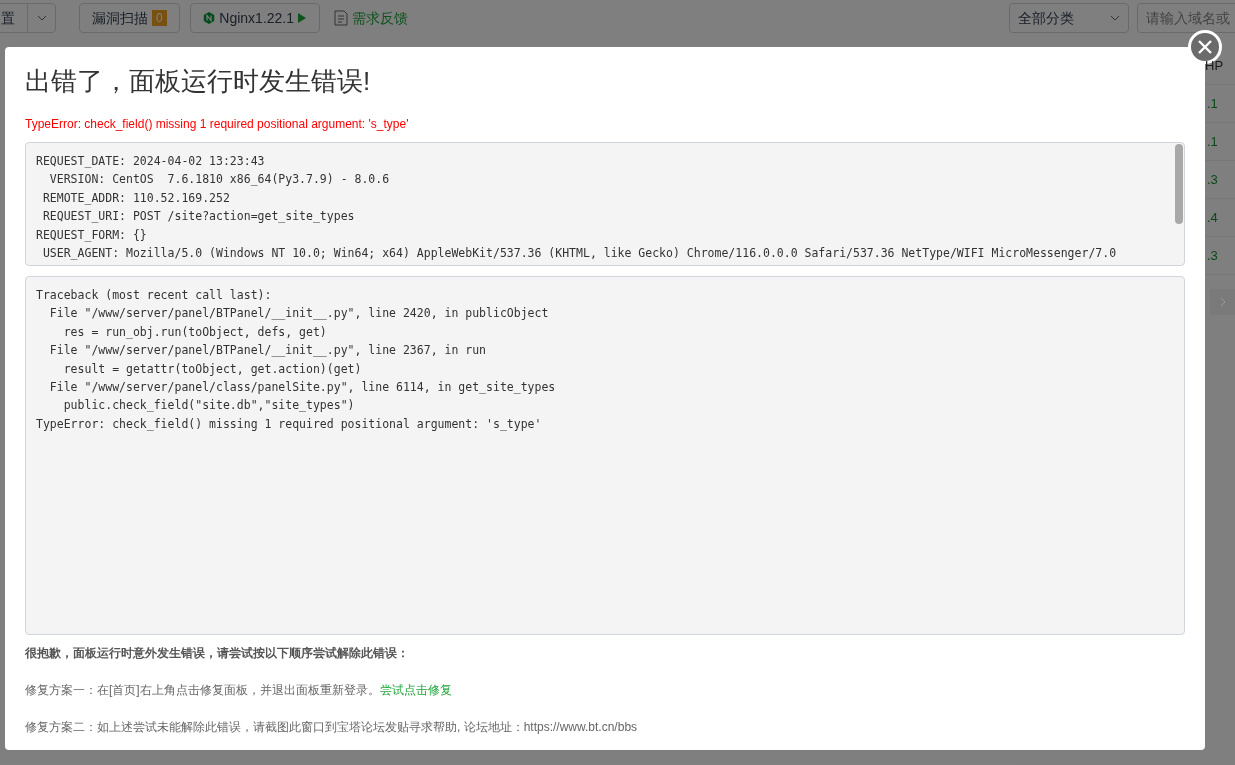  What do you see at coordinates (212, 369) in the screenshot?
I see `code-line: result = getattr(toObject, get.action)(get)` at bounding box center [212, 369].